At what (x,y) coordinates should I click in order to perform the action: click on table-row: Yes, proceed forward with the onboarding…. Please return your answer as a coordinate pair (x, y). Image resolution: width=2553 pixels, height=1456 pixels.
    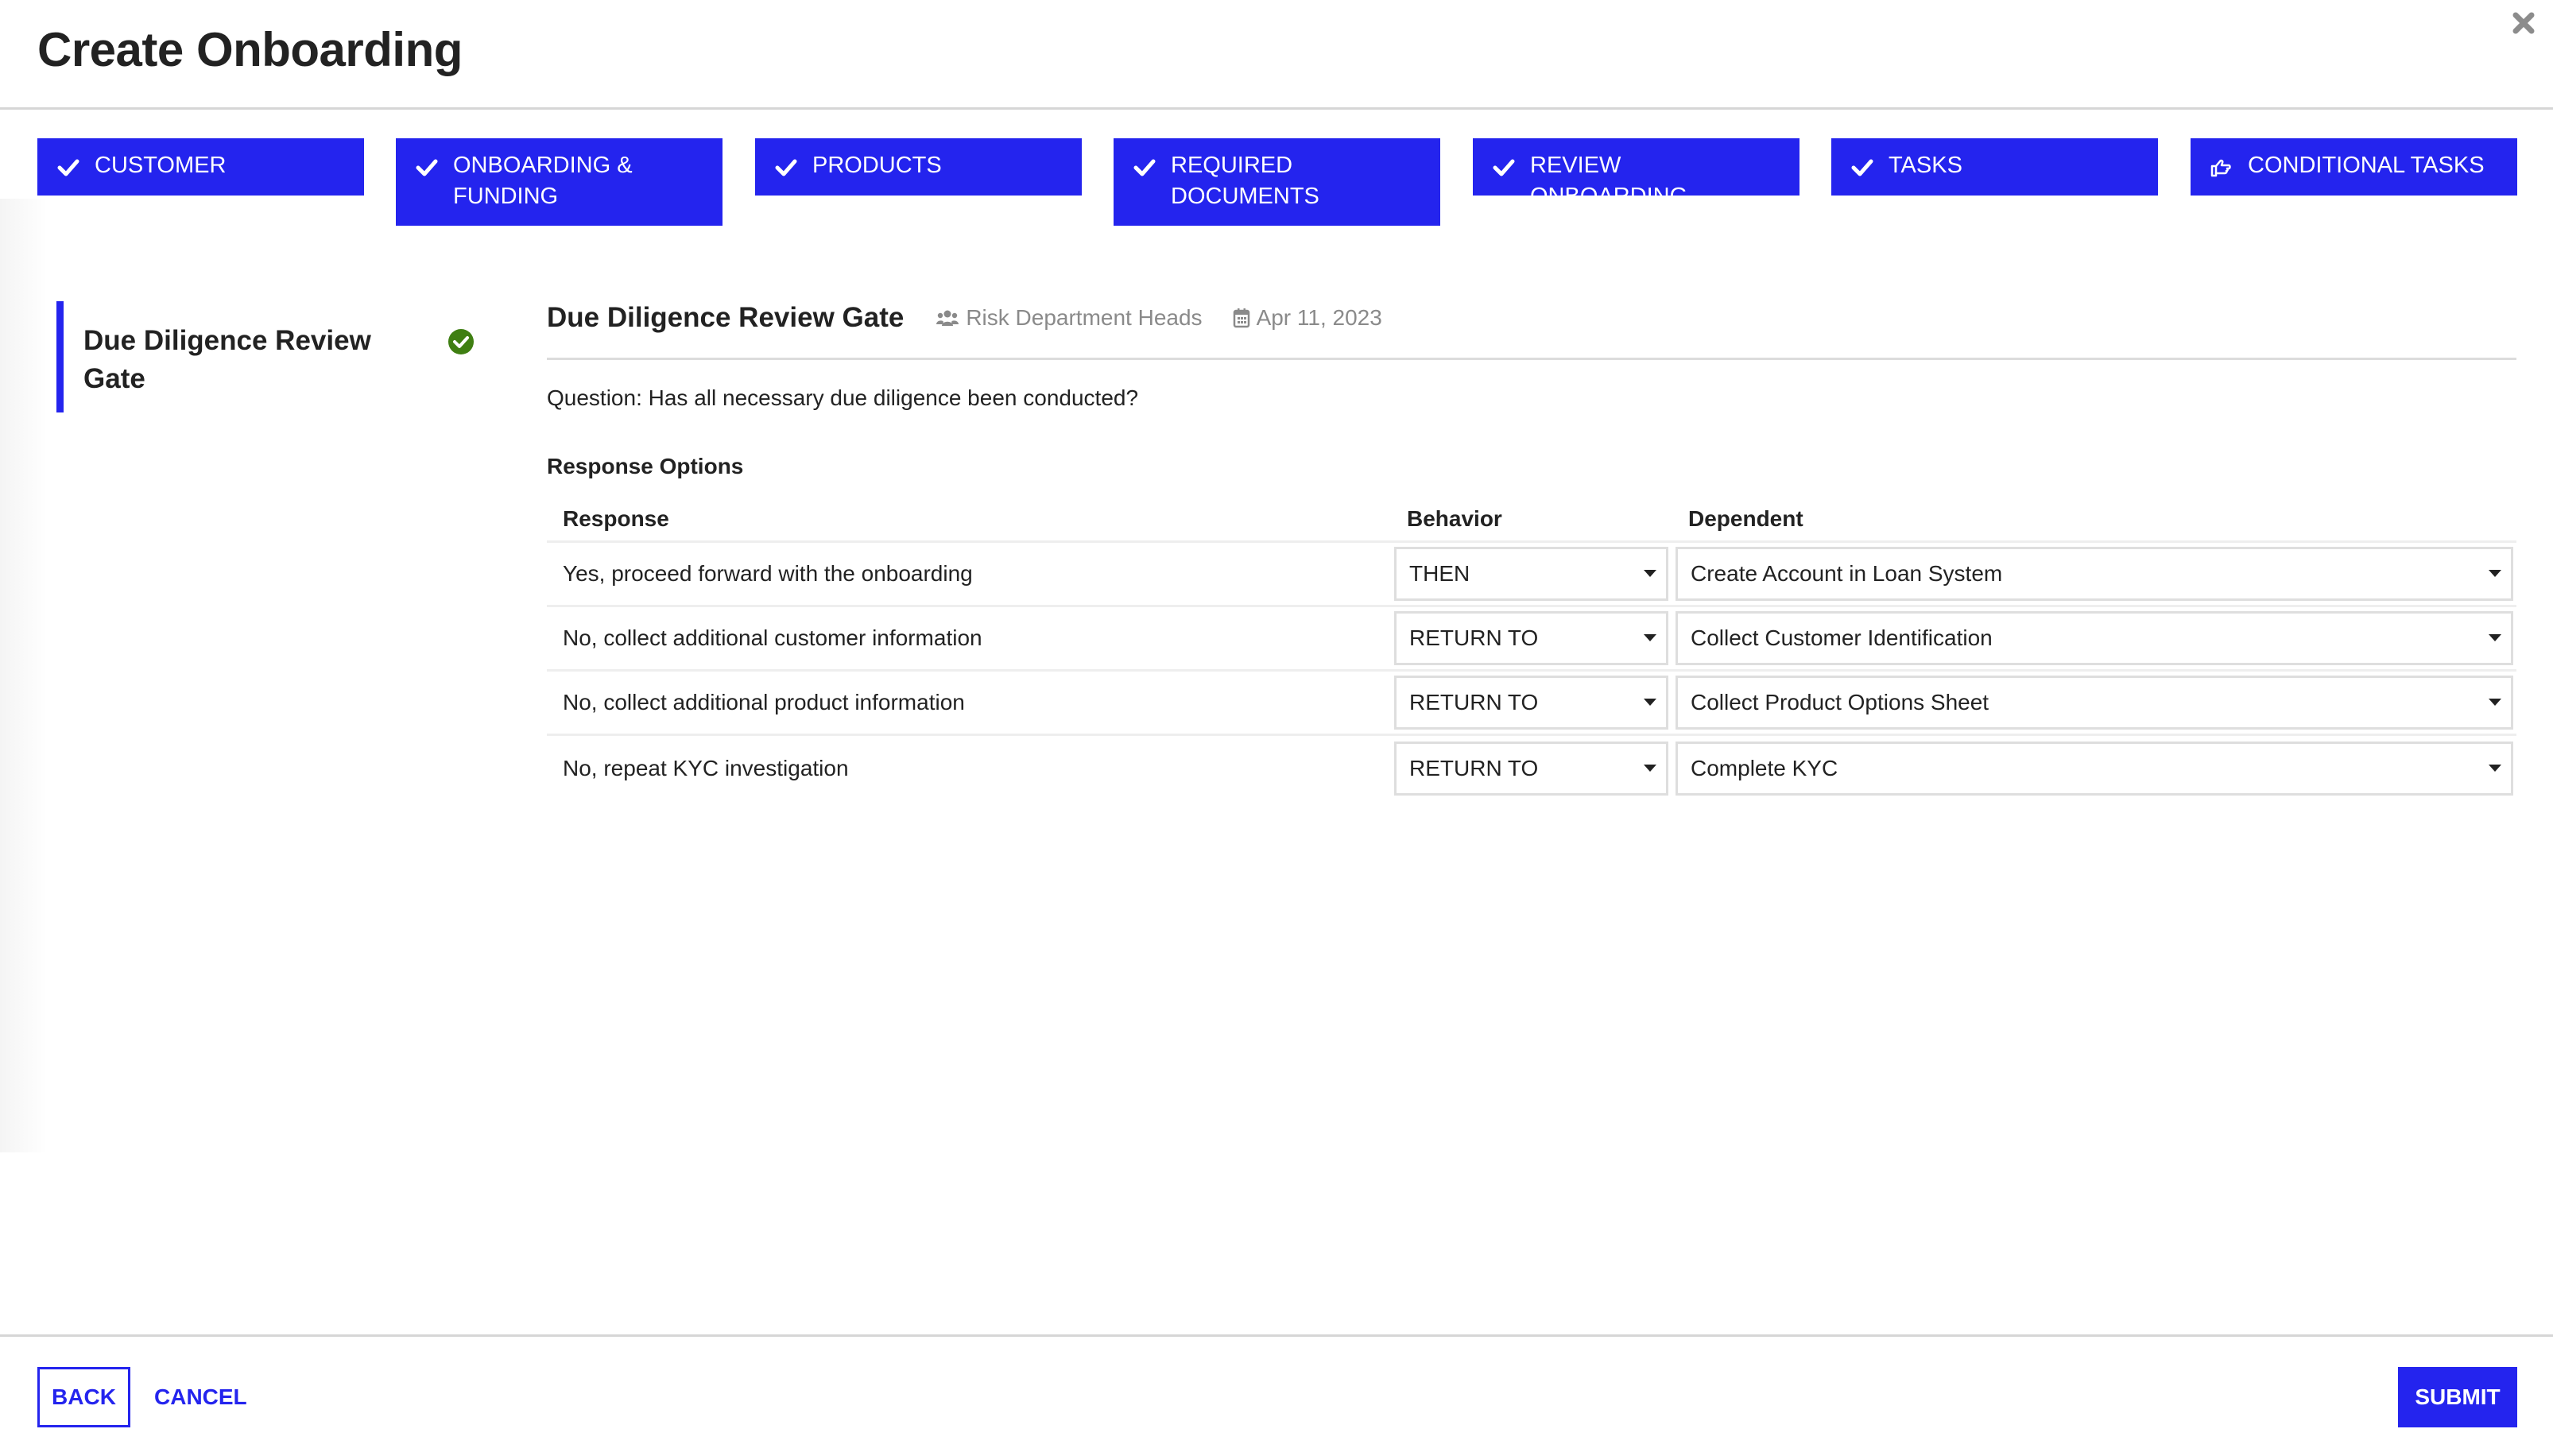
    Looking at the image, I should click on (1531, 575).